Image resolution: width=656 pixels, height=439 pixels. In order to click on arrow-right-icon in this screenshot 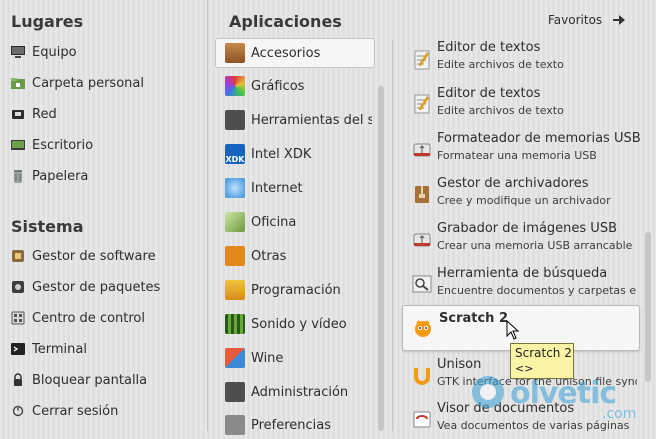, I will do `click(619, 20)`.